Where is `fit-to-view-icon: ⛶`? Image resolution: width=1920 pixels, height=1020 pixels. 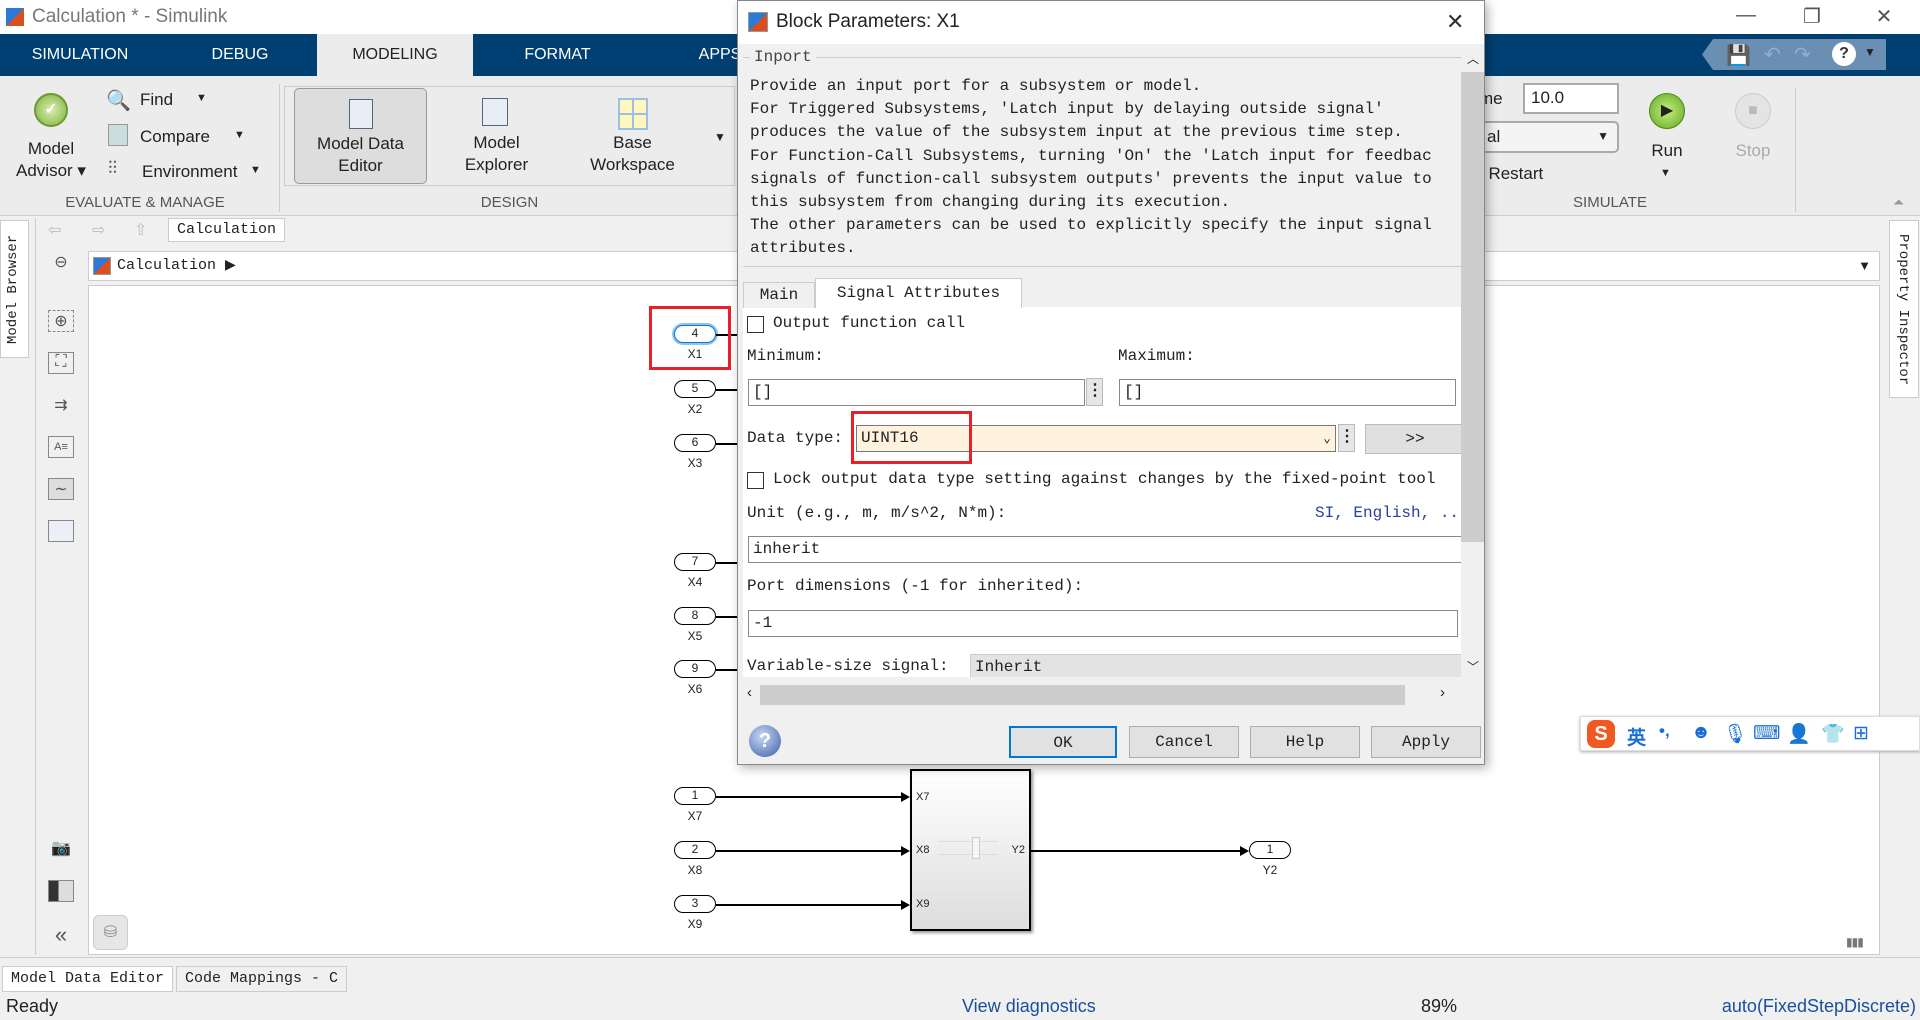 fit-to-view-icon: ⛶ is located at coordinates (61, 363).